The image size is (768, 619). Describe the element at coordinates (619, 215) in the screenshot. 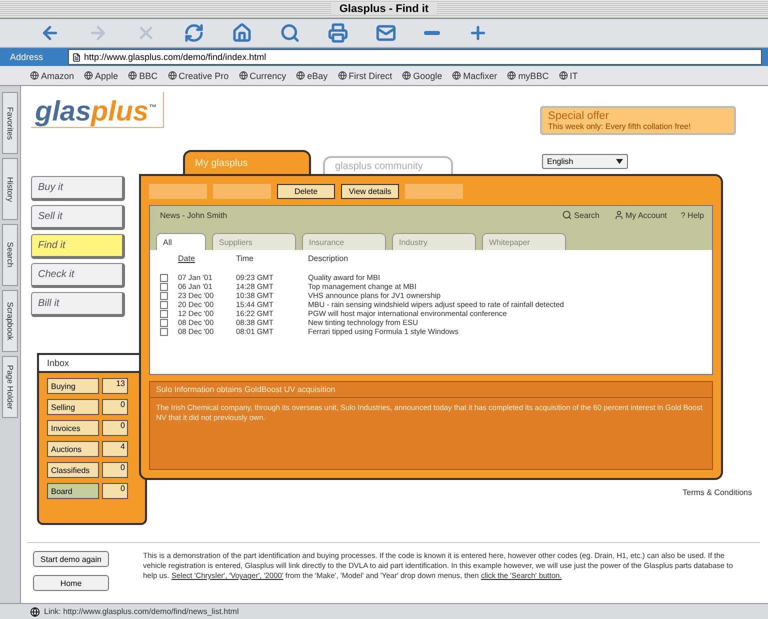

I see `person-icon` at that location.